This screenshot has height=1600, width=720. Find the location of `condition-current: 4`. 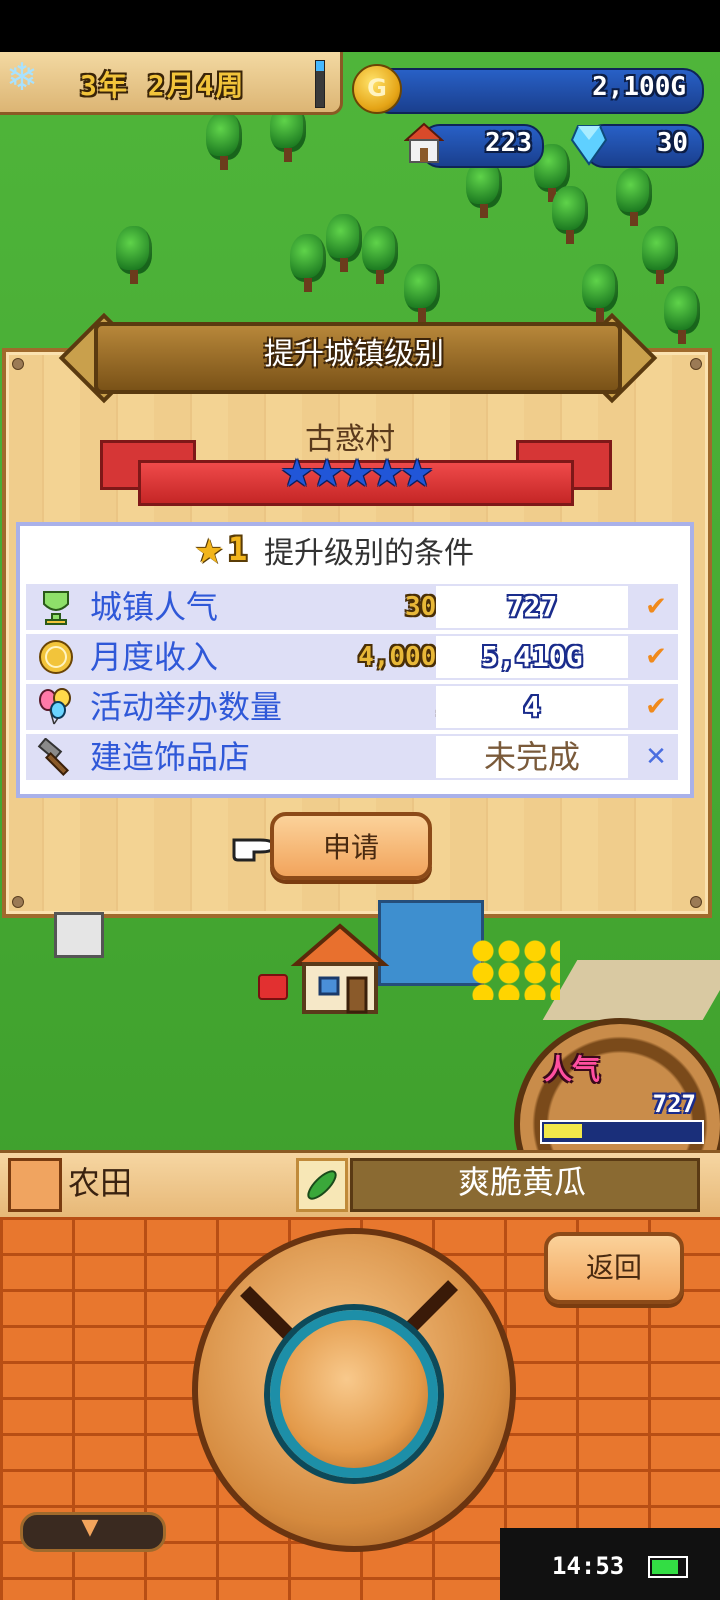

condition-current: 4 is located at coordinates (532, 707).